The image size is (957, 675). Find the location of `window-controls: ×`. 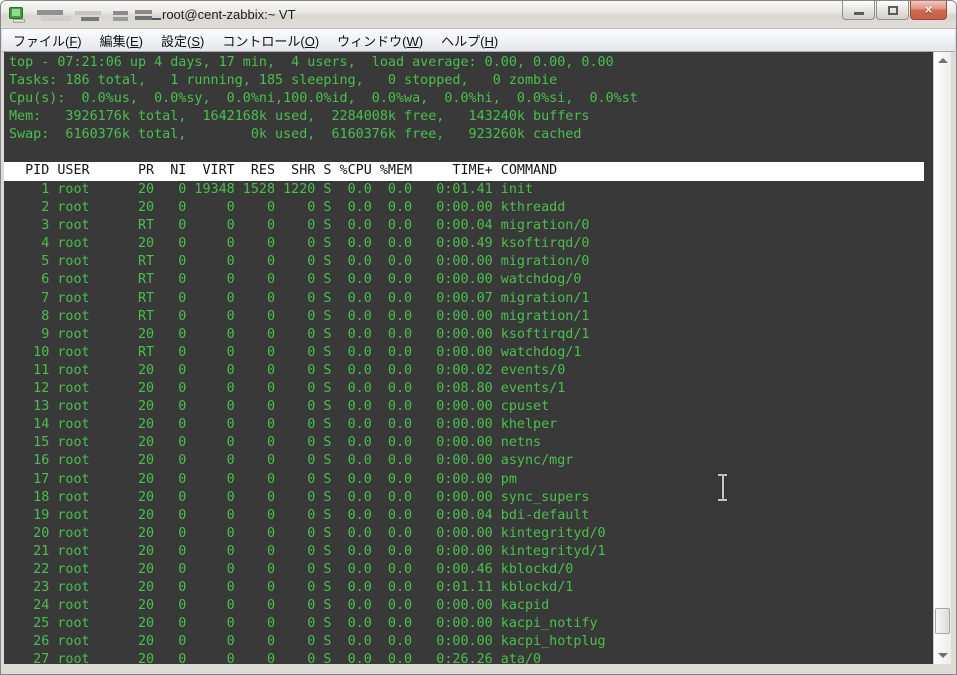

window-controls: × is located at coordinates (894, 10).